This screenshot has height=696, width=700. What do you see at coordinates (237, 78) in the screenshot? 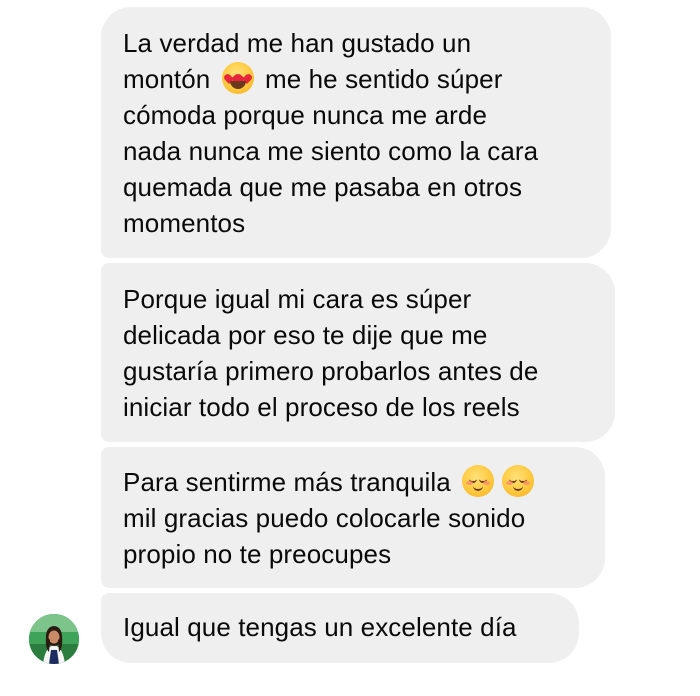
I see `smiling-face-with-heart-eyes-icon` at bounding box center [237, 78].